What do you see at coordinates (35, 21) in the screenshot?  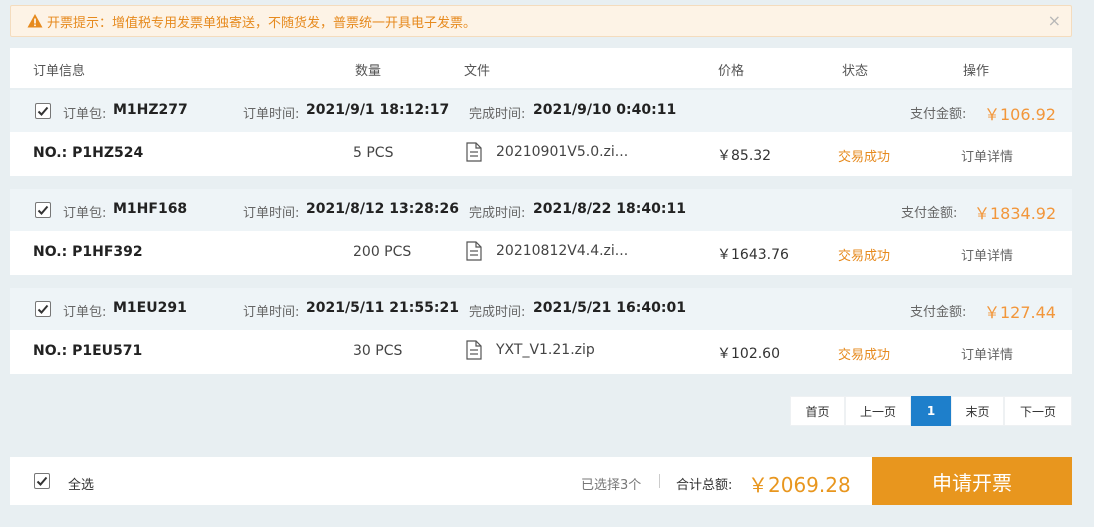 I see `warning-icon` at bounding box center [35, 21].